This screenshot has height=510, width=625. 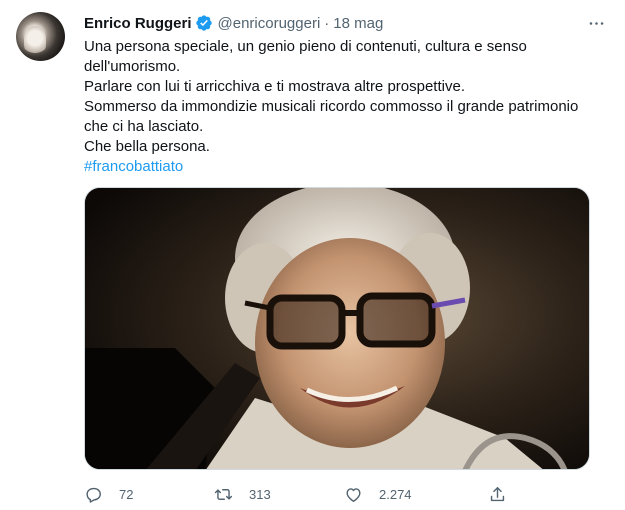 I want to click on reply-count: 72, so click(x=126, y=494).